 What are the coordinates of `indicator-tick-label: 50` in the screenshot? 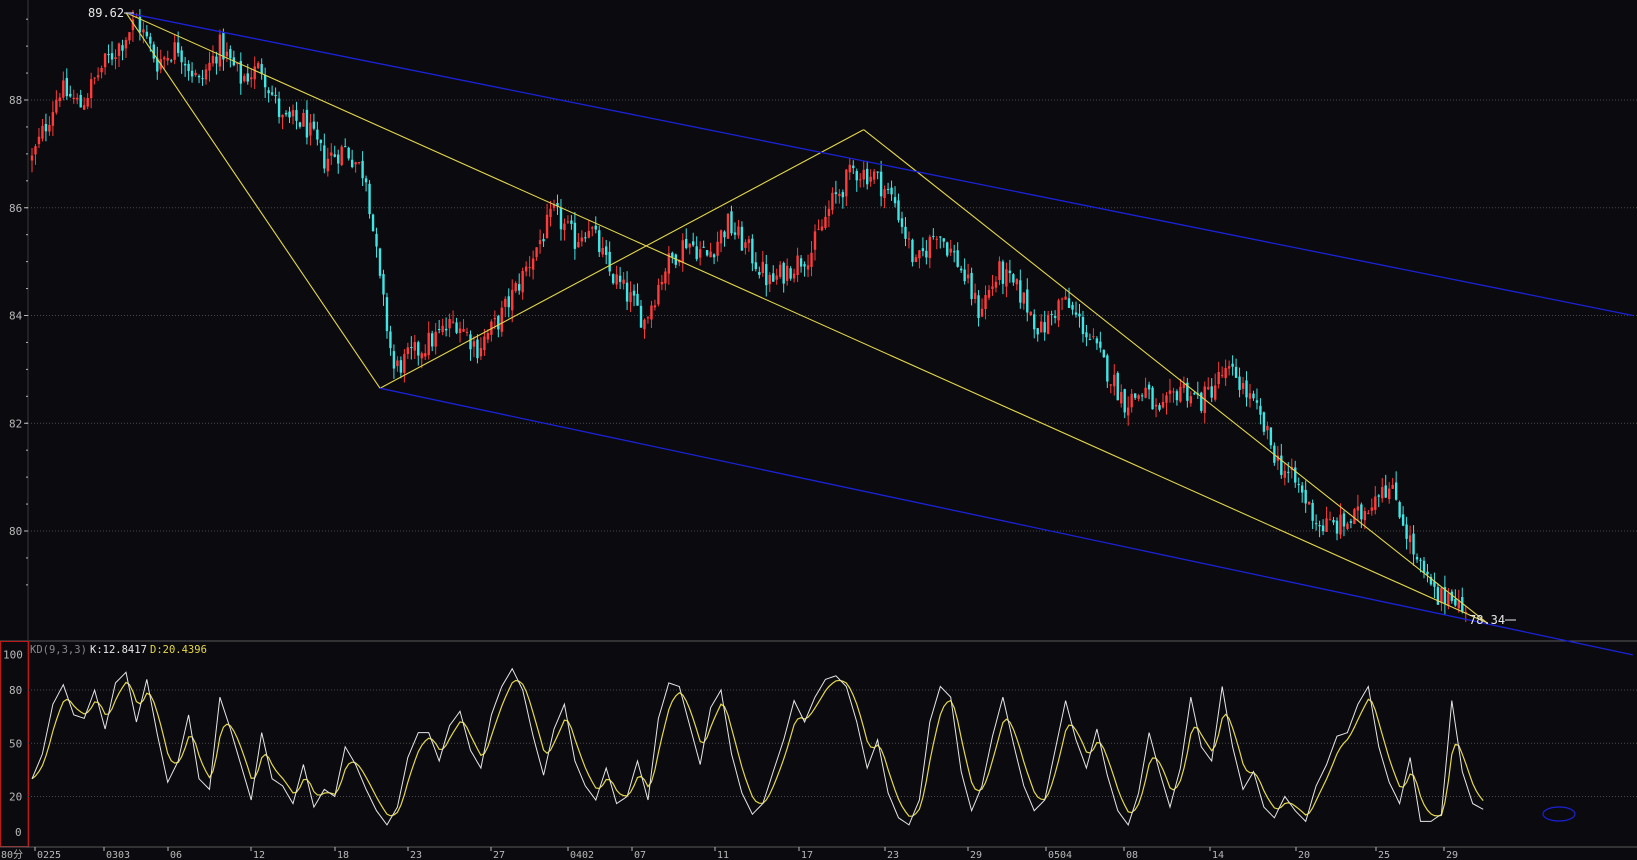 It's located at (15, 743).